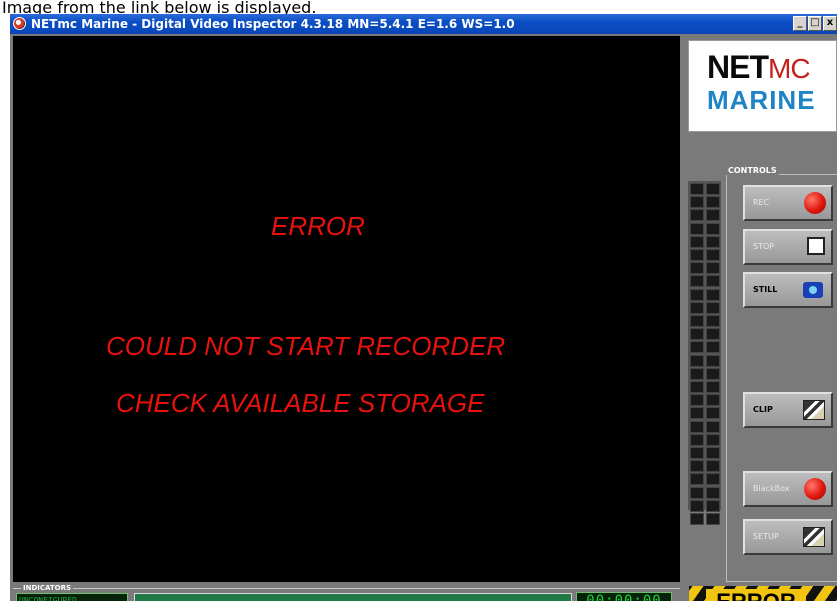  Describe the element at coordinates (830, 23) in the screenshot. I see `close-button: x` at that location.